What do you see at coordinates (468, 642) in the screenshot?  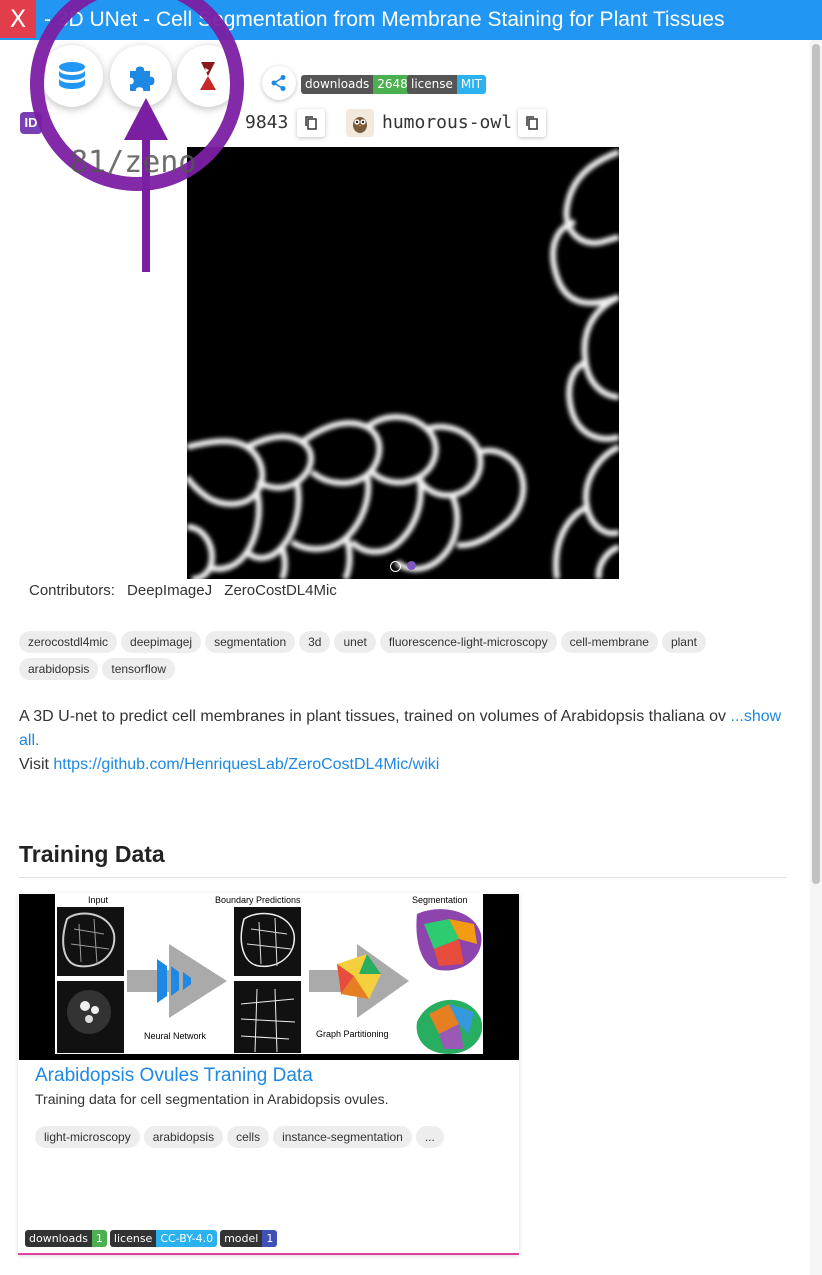 I see `tag-chip: fluorescence-light-microscopy` at bounding box center [468, 642].